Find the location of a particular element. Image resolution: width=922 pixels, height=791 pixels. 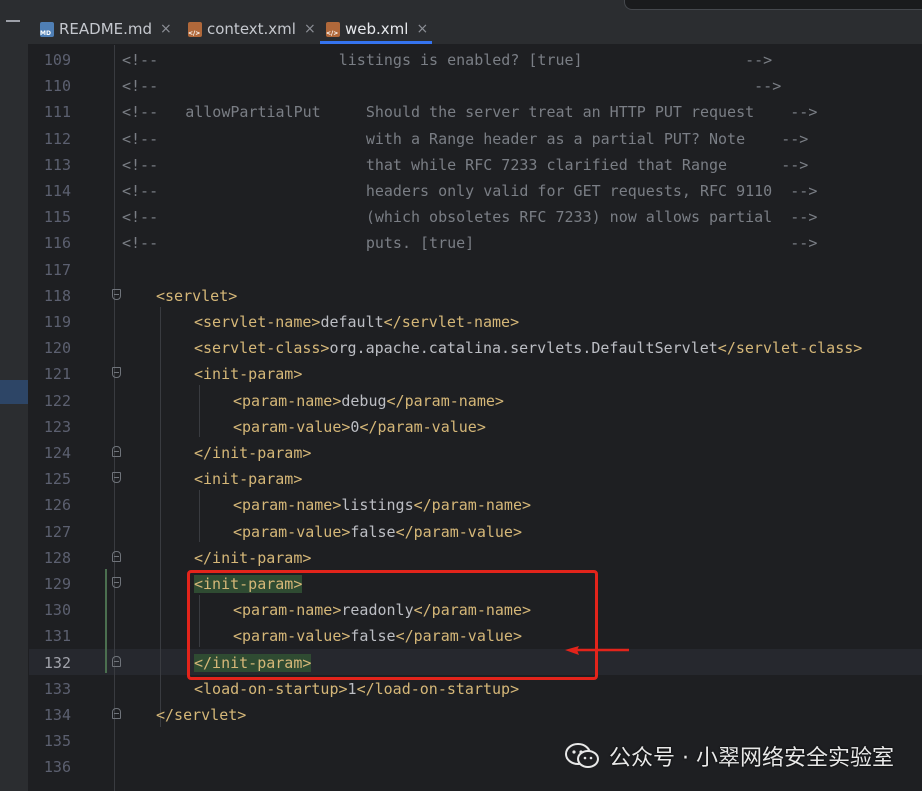

line-number: 127 is located at coordinates (50, 532).